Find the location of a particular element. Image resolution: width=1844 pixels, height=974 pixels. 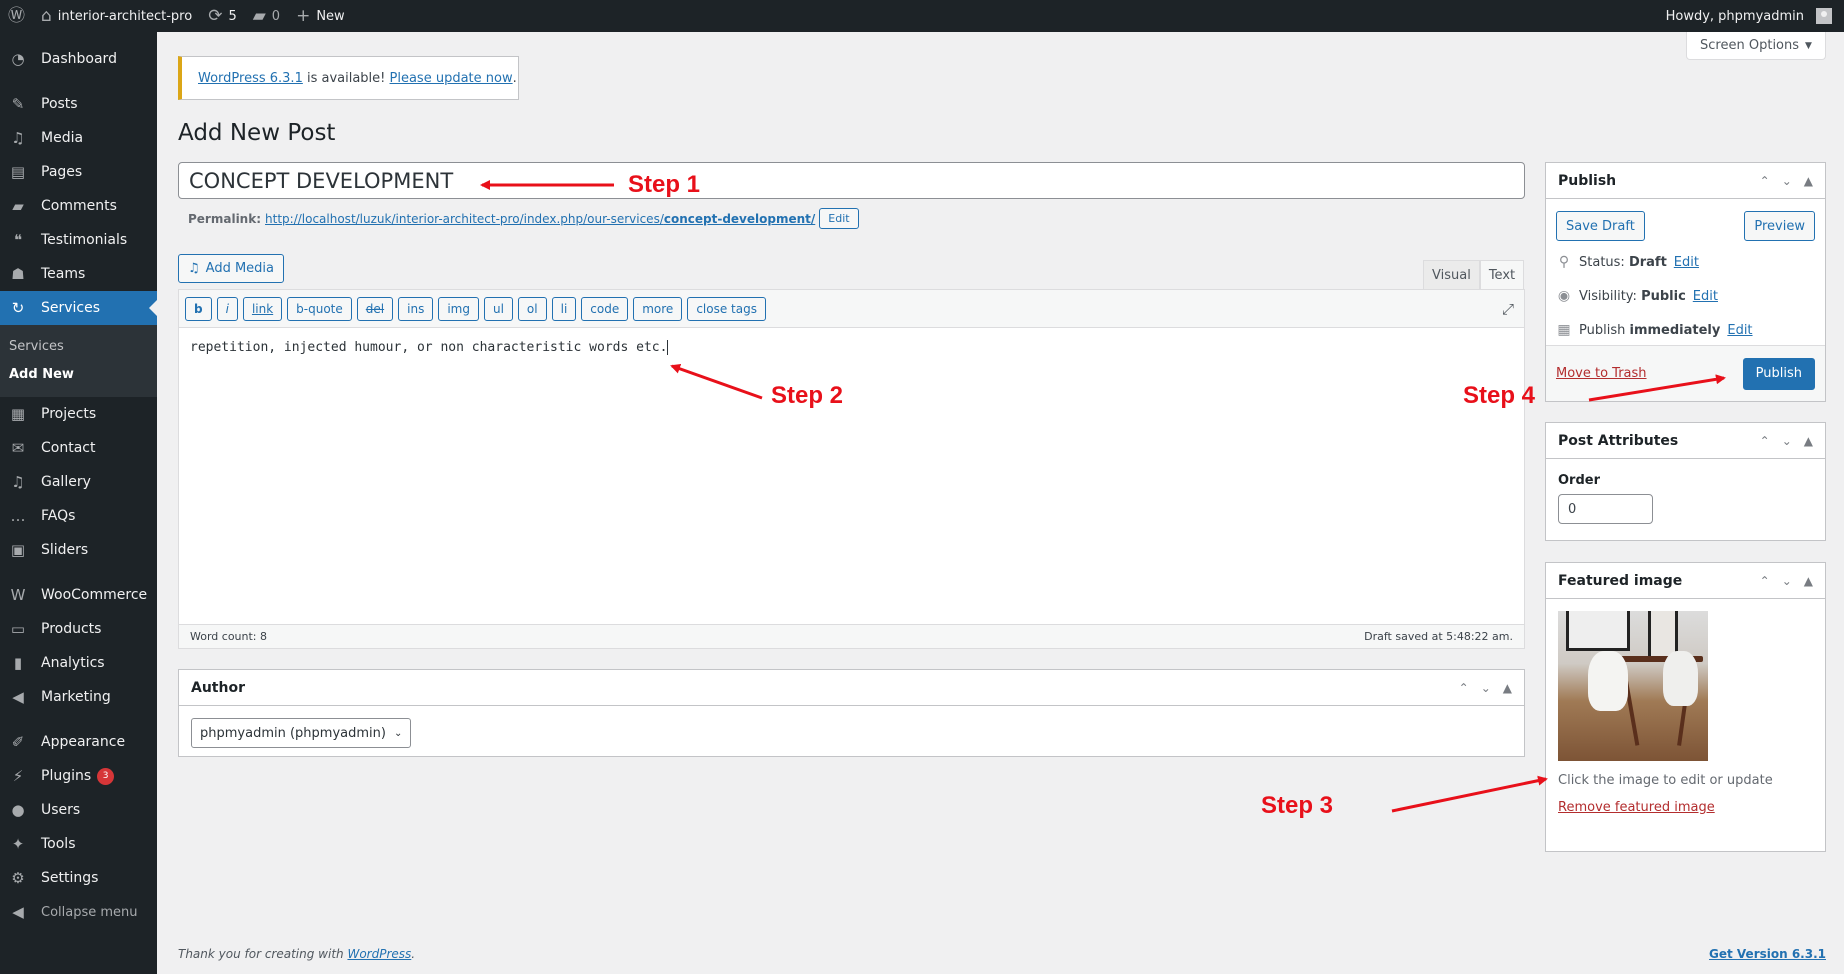

fullscreen-icon: ⤢ is located at coordinates (1508, 309).